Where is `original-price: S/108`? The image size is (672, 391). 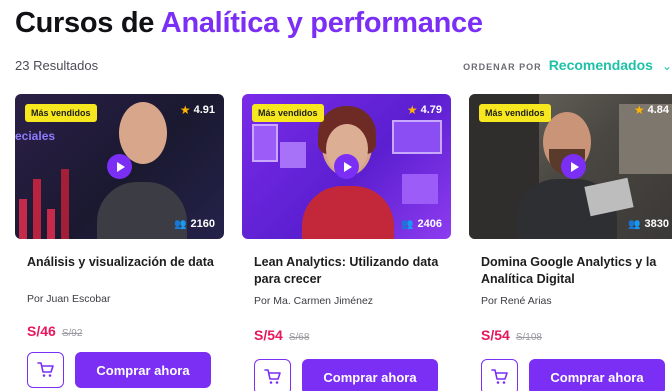
original-price: S/108 is located at coordinates (528, 337).